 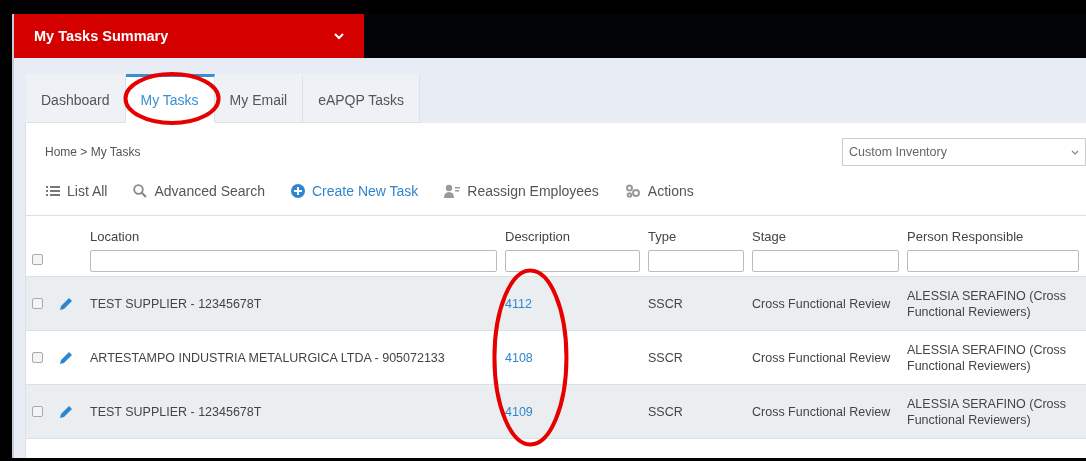 What do you see at coordinates (966, 236) in the screenshot?
I see `column-header: Person Responsible` at bounding box center [966, 236].